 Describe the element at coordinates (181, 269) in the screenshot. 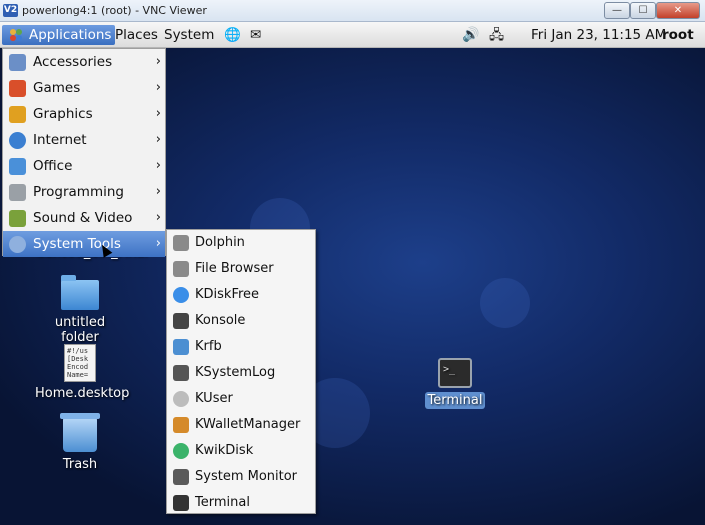

I see `file-browser-icon` at that location.